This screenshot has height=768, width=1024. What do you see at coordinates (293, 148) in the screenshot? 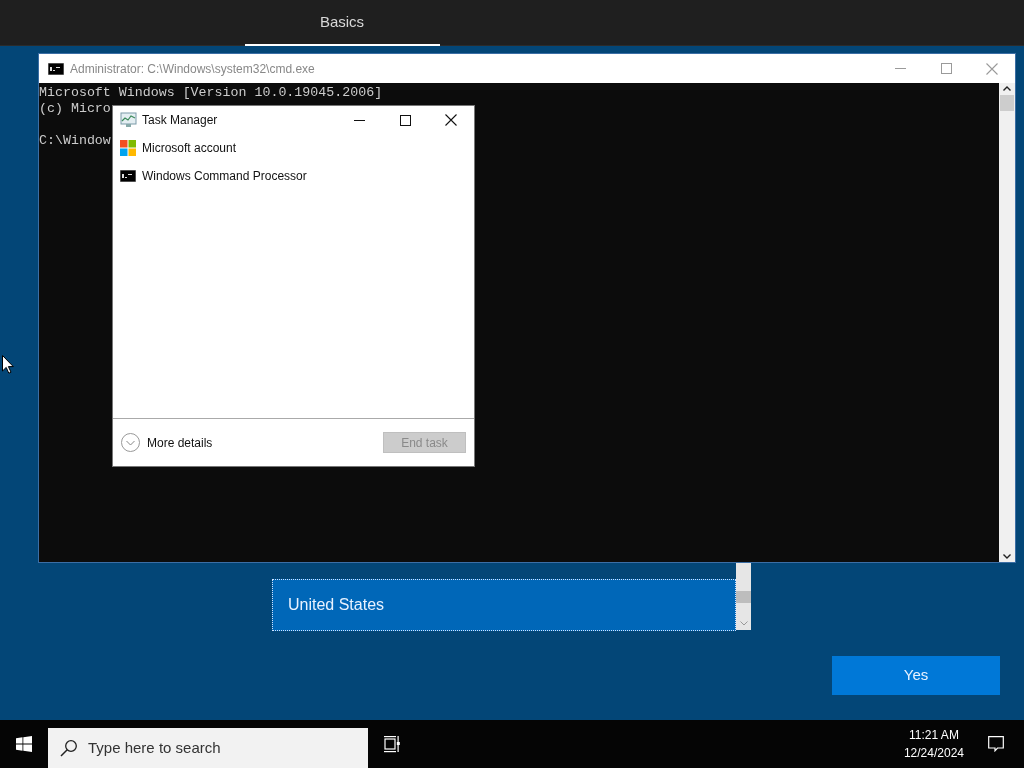
I see `app-list-item: Microsoft account` at bounding box center [293, 148].